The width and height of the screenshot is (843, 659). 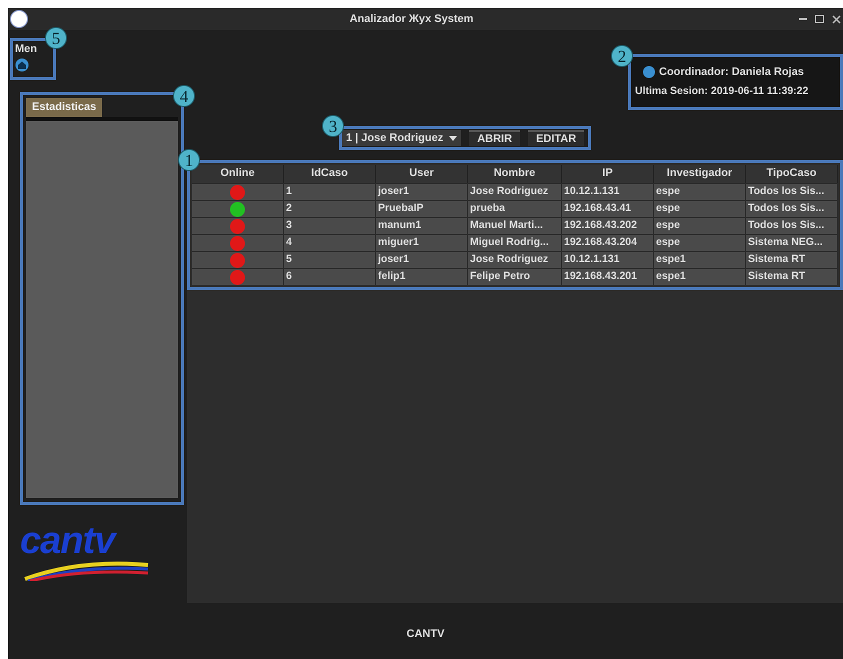 I want to click on table-cell: 6, so click(x=330, y=277).